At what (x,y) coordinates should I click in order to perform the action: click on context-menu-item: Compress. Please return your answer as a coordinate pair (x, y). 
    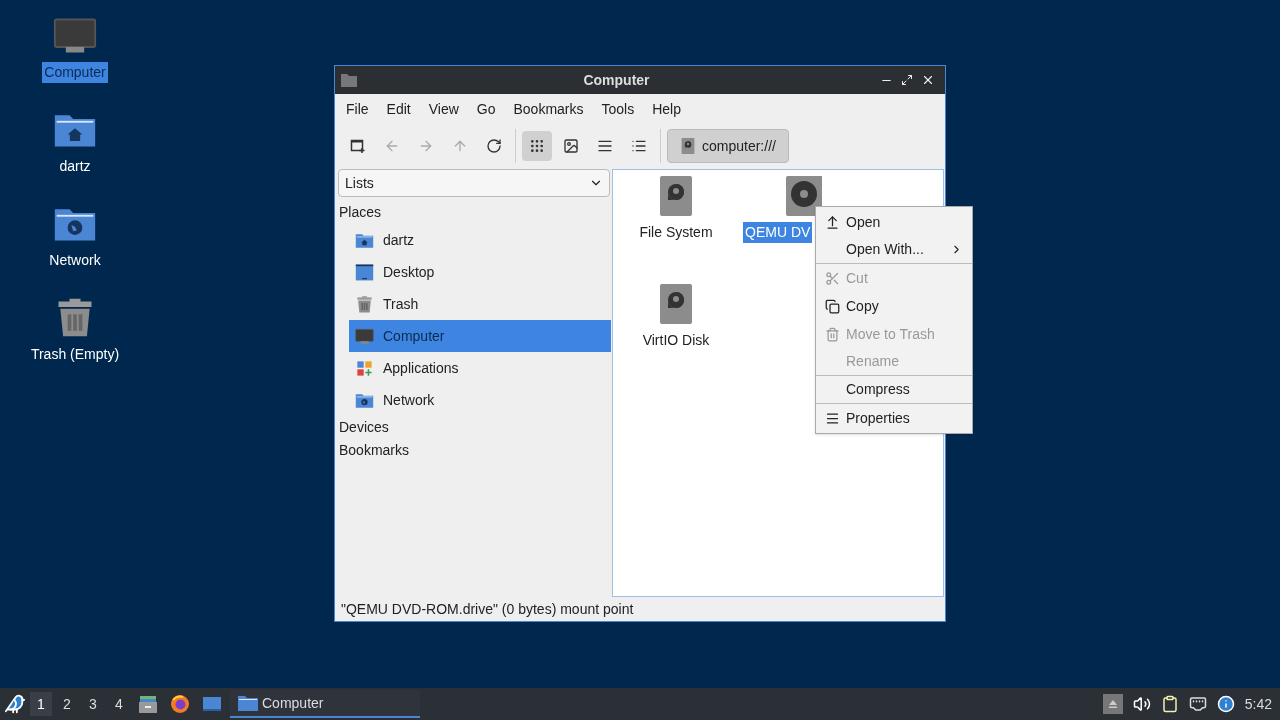
    Looking at the image, I should click on (894, 390).